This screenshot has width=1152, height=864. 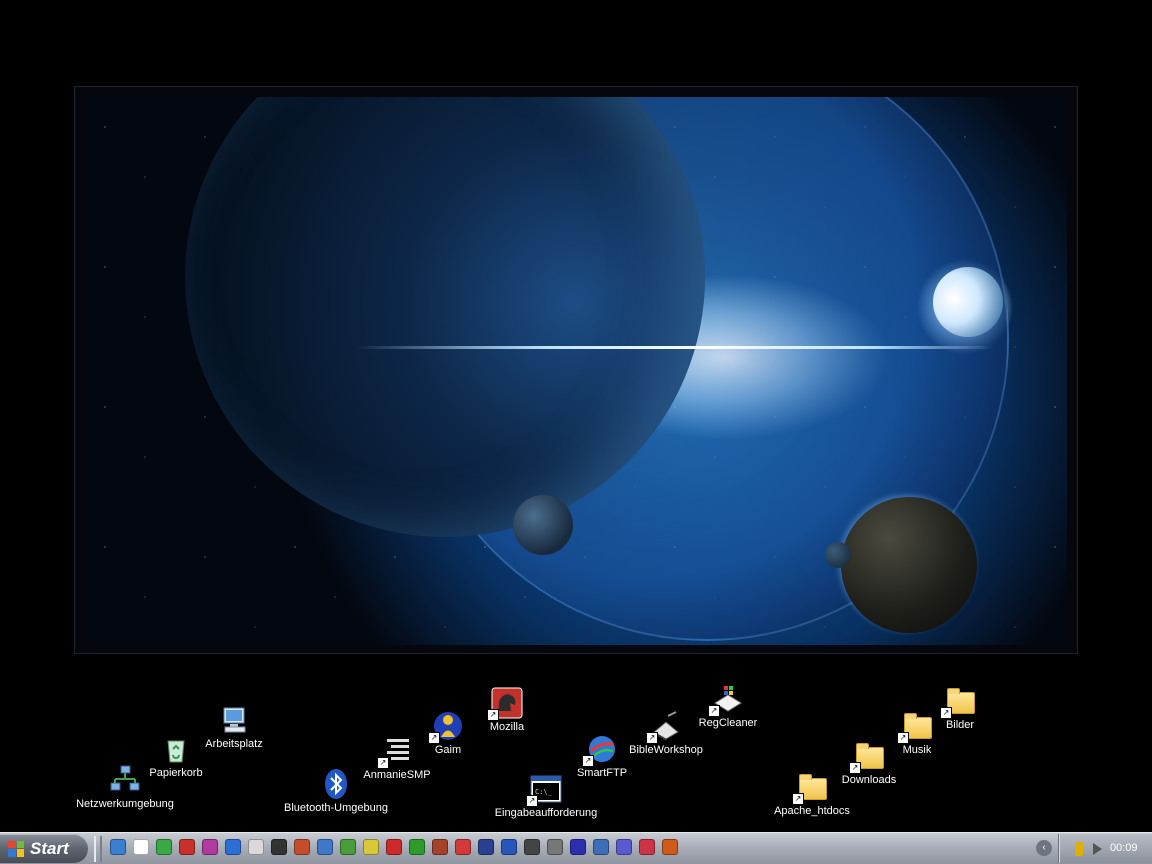 I want to click on network-icon, so click(x=125, y=780).